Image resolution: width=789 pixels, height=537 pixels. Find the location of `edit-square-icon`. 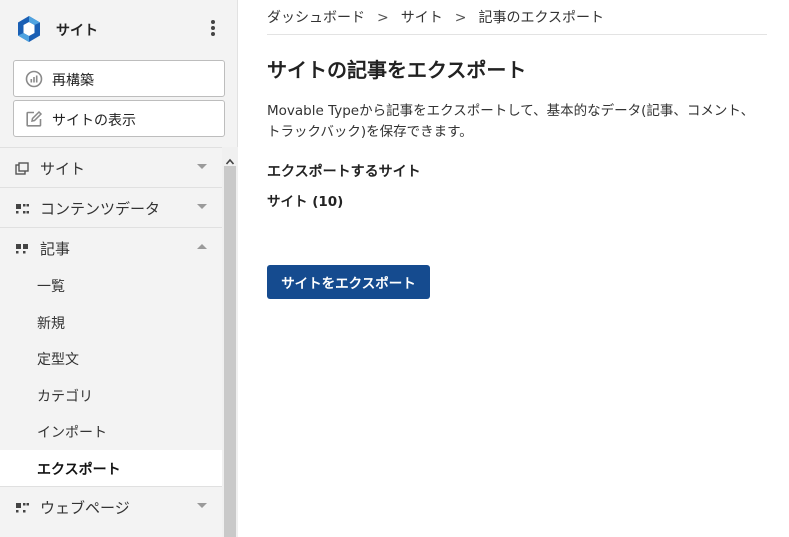

edit-square-icon is located at coordinates (34, 119).